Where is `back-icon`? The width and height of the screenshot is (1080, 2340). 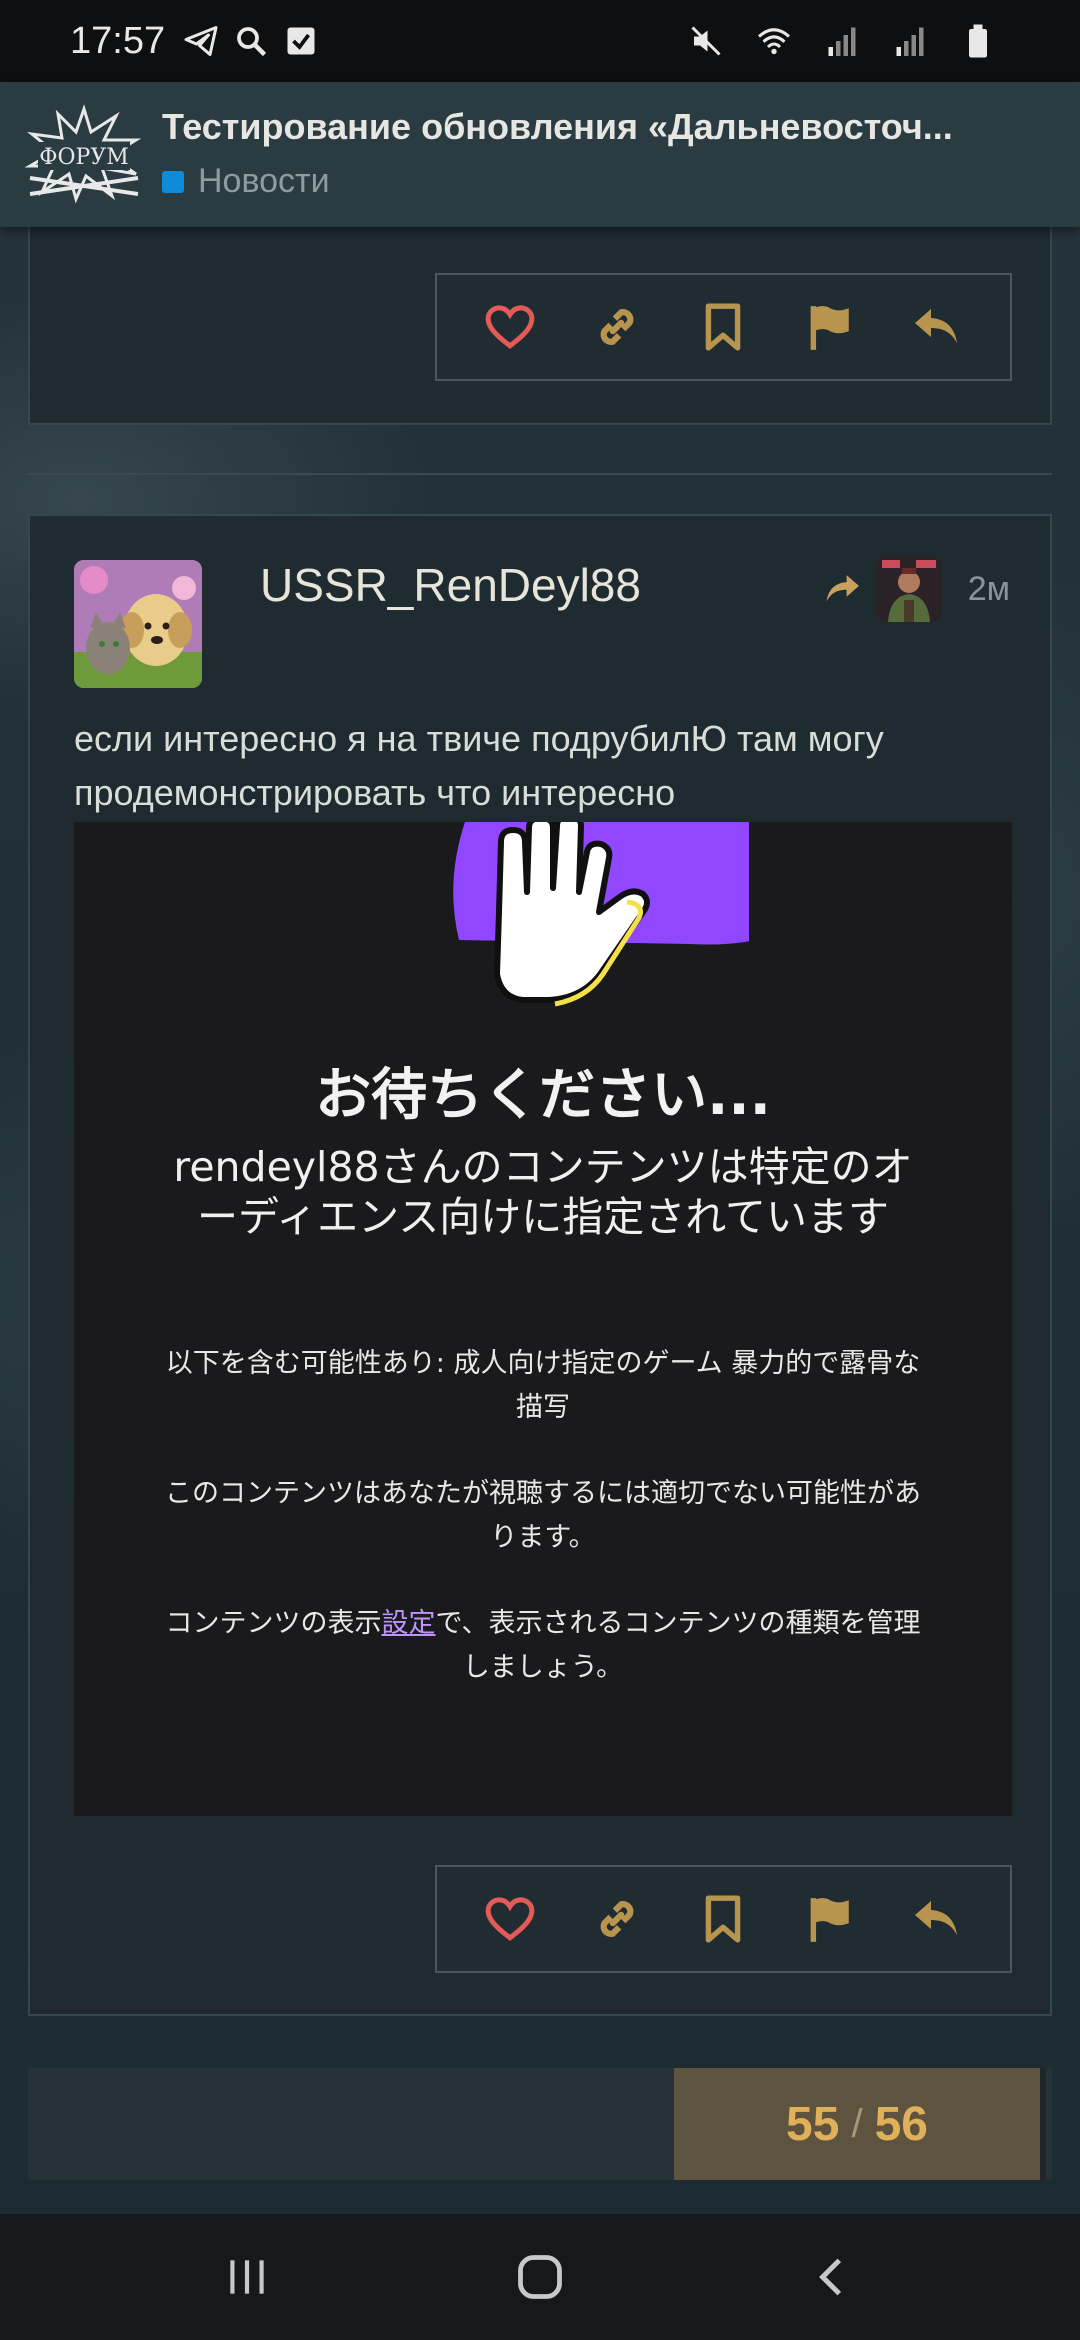
back-icon is located at coordinates (830, 2277).